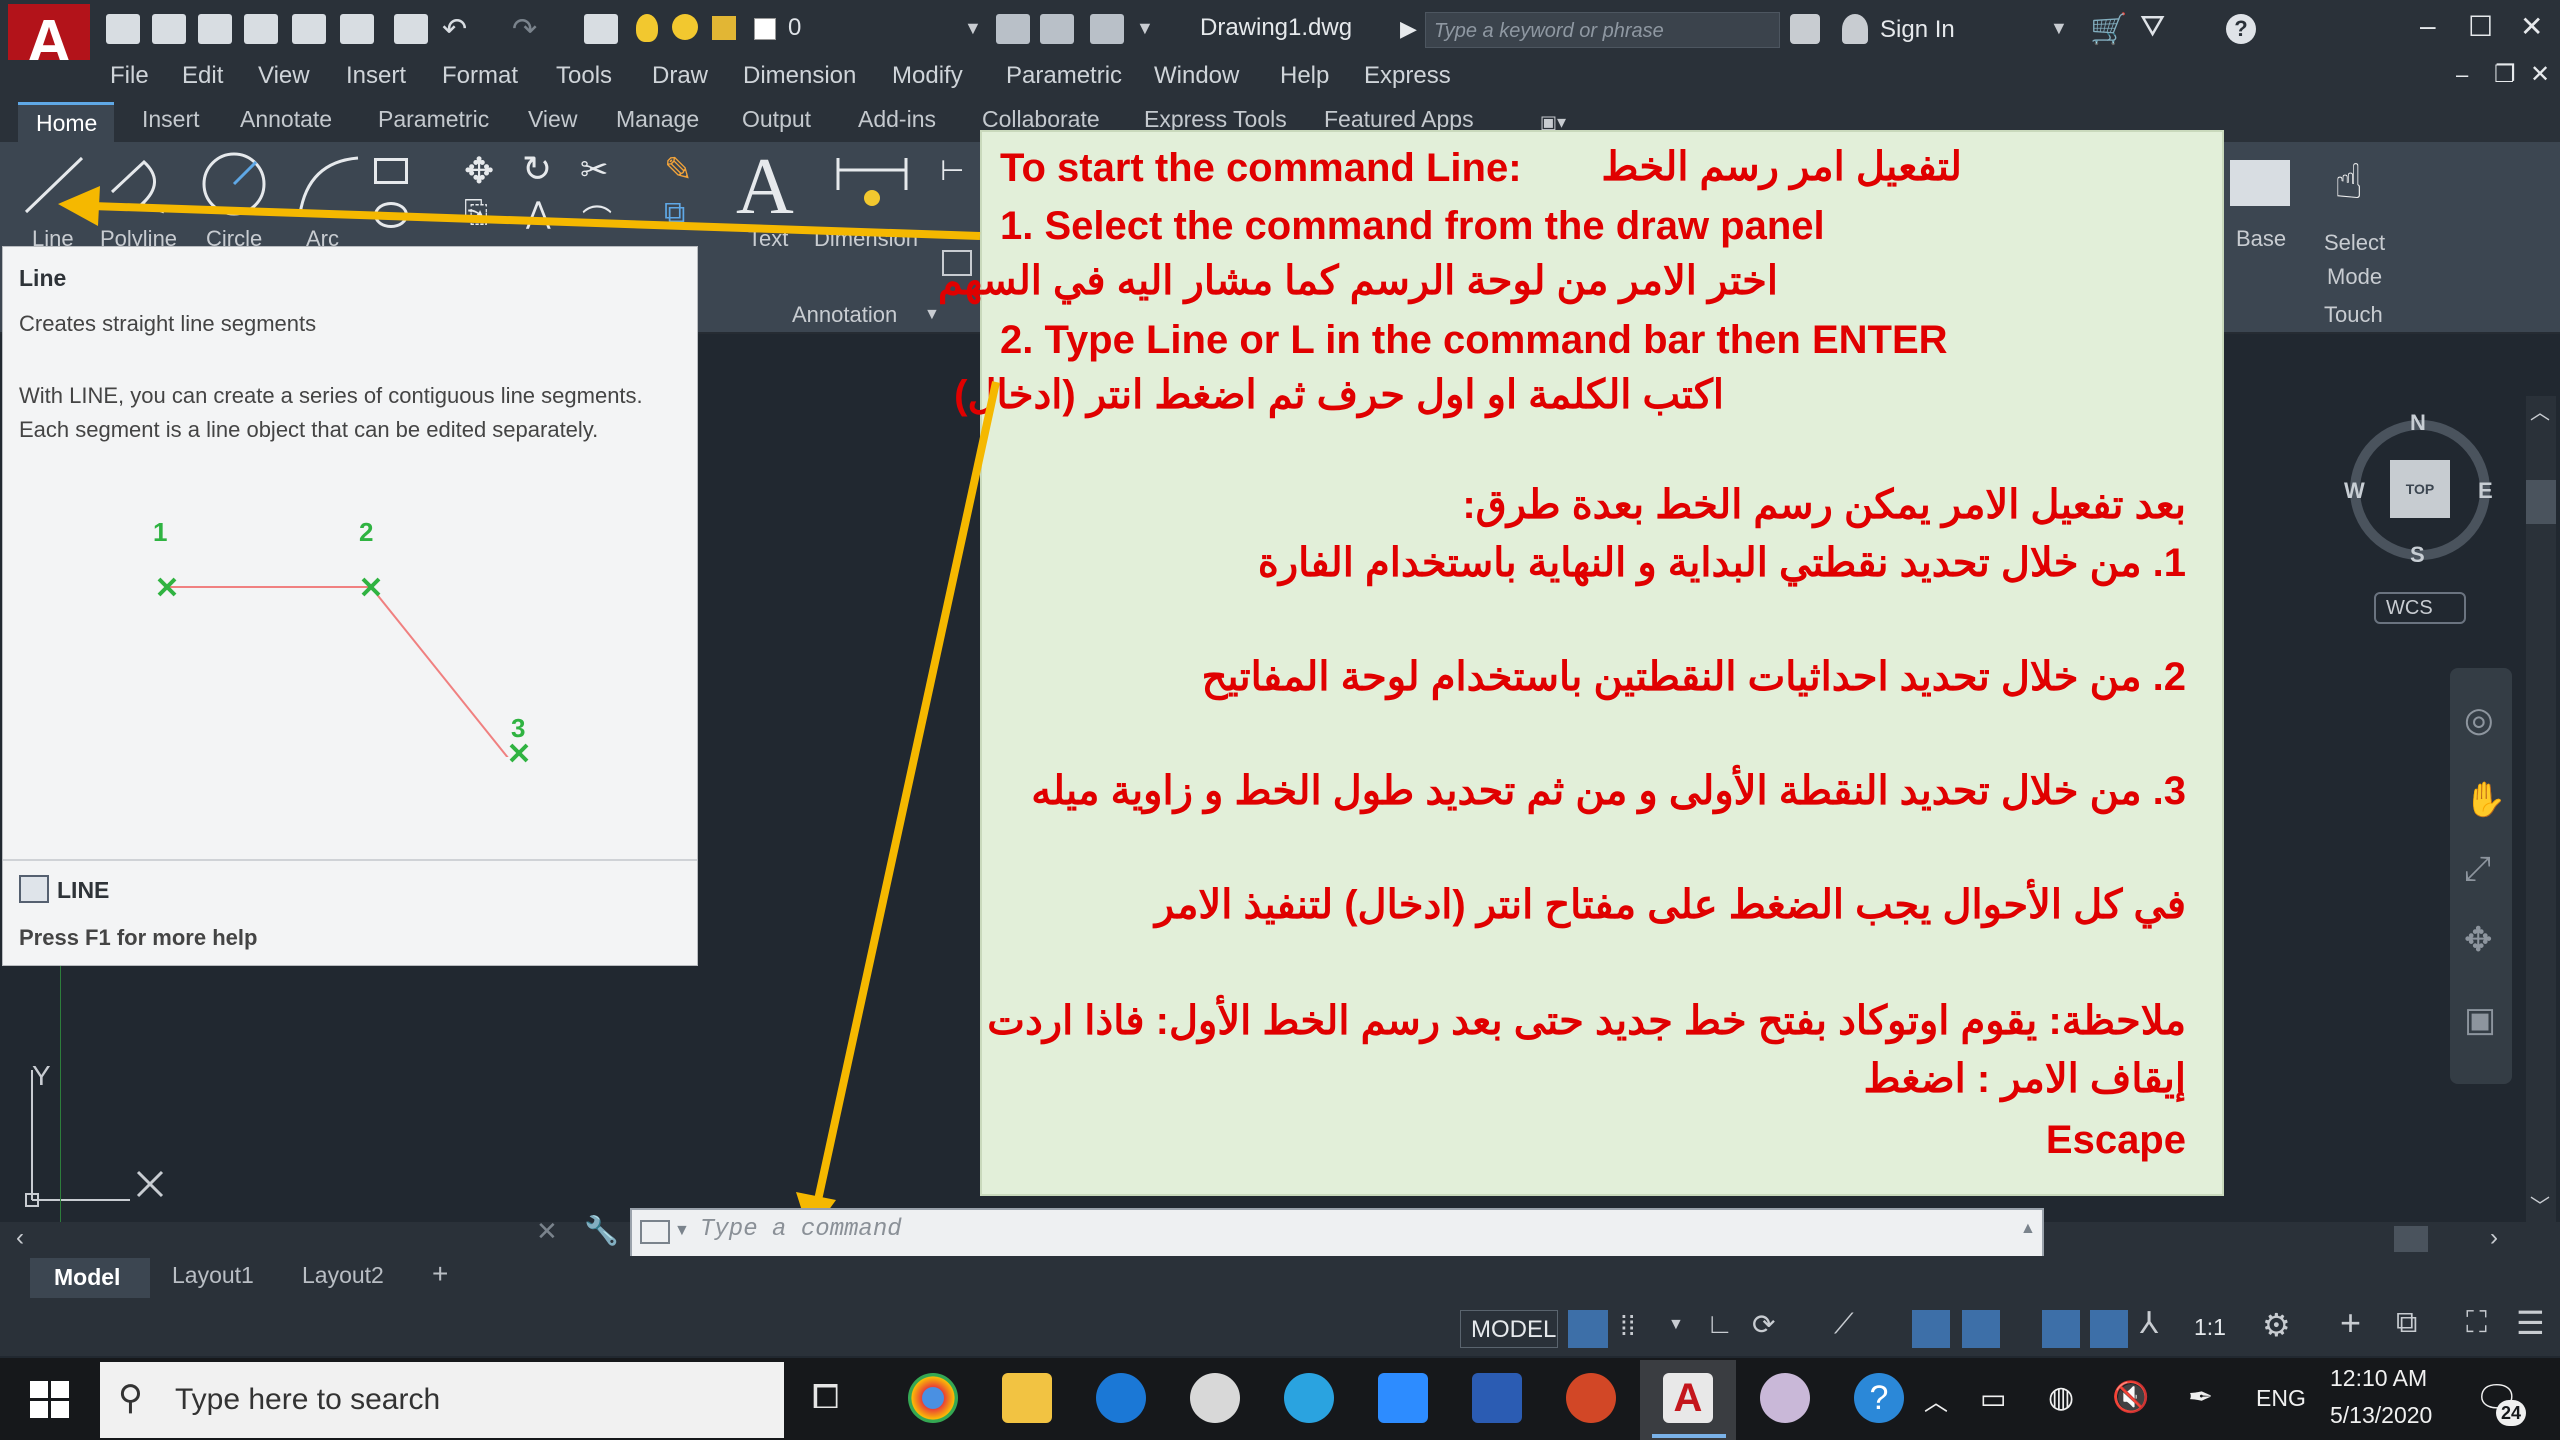  What do you see at coordinates (1981, 1329) in the screenshot?
I see `object-snap-icon` at bounding box center [1981, 1329].